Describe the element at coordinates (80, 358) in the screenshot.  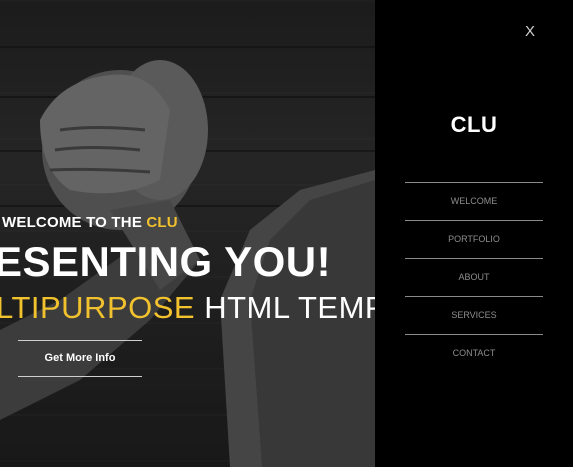
I see `get-more-info-button: Get More Info` at that location.